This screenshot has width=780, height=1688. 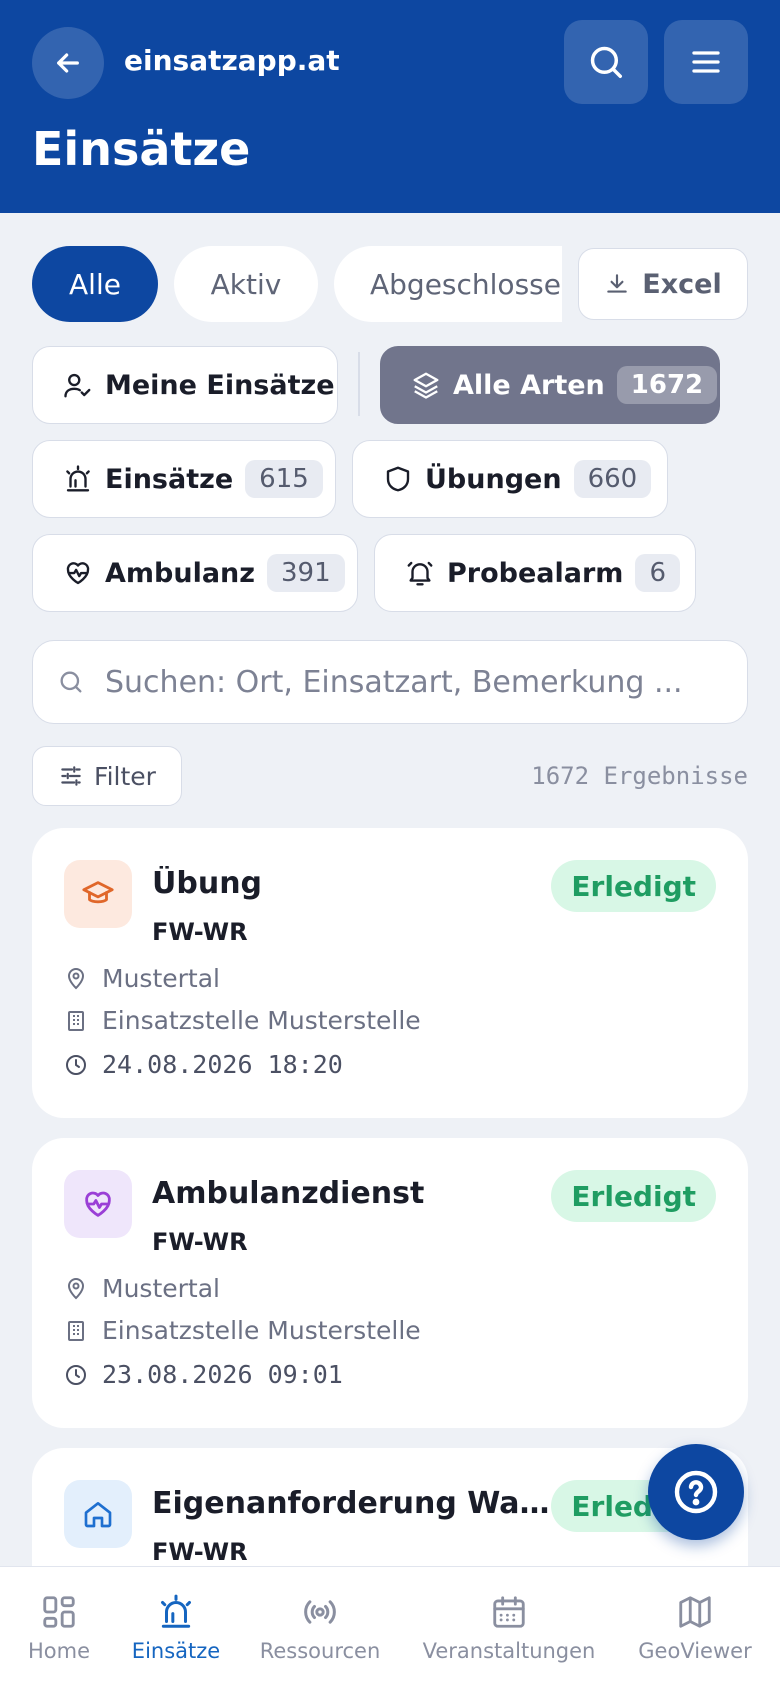 What do you see at coordinates (176, 1651) in the screenshot?
I see `nav-label: Einsätze` at bounding box center [176, 1651].